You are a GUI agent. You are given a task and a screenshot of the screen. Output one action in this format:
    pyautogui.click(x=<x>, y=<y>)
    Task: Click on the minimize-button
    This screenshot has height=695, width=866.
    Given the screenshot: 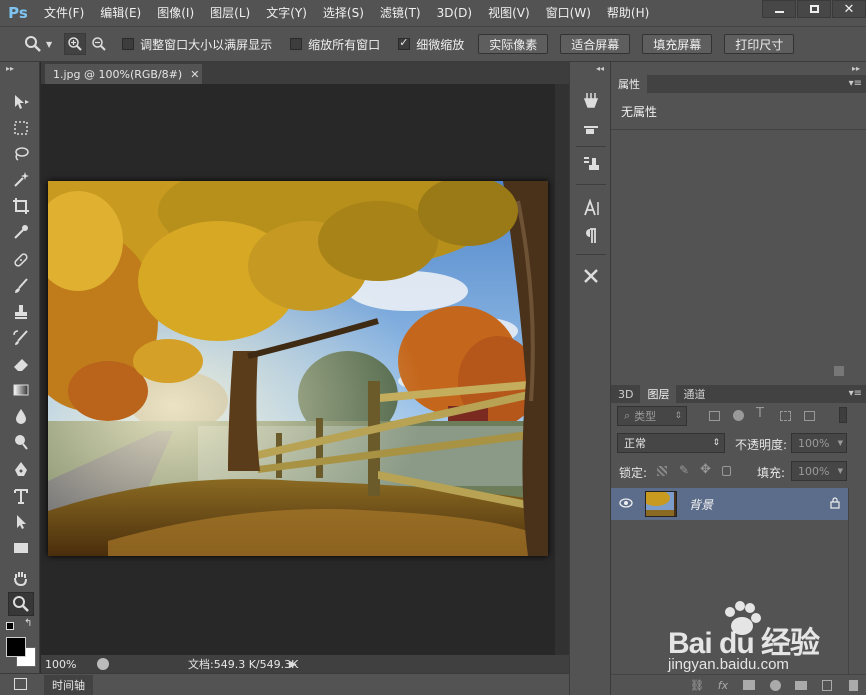 What is the action you would take?
    pyautogui.click(x=779, y=9)
    